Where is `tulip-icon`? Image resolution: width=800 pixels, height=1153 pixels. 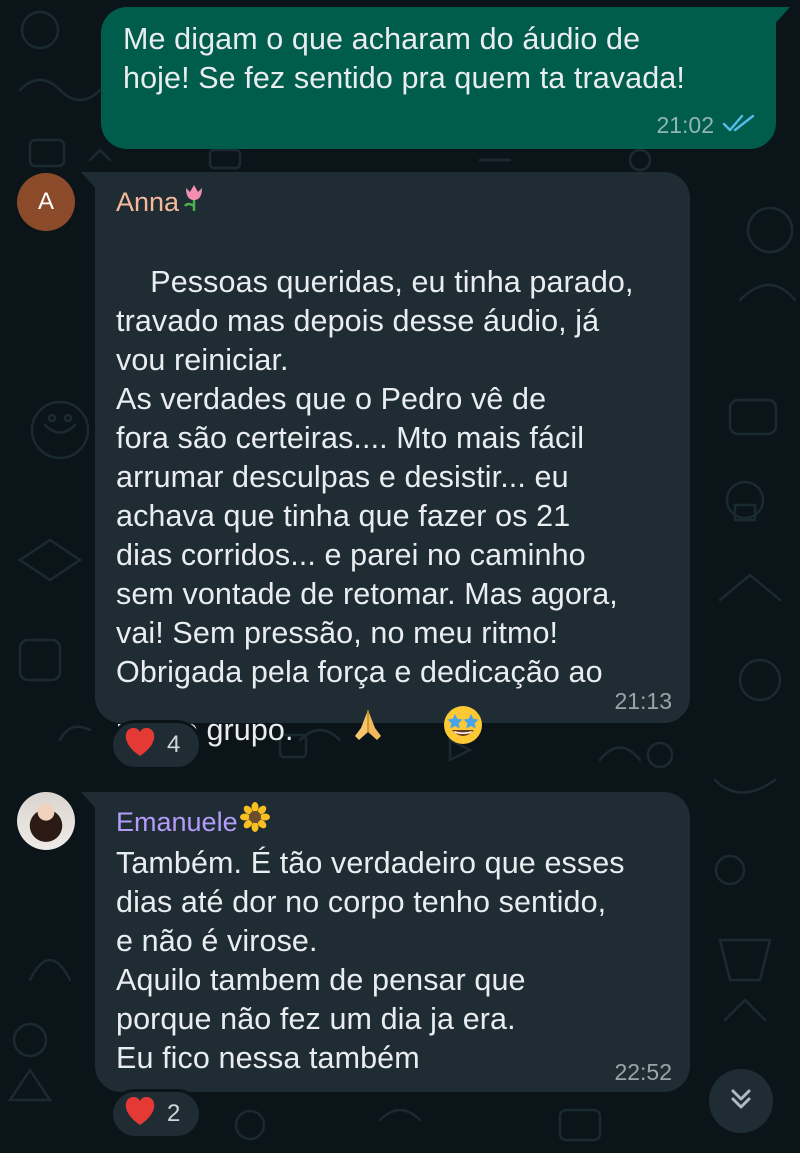
tulip-icon is located at coordinates (194, 201).